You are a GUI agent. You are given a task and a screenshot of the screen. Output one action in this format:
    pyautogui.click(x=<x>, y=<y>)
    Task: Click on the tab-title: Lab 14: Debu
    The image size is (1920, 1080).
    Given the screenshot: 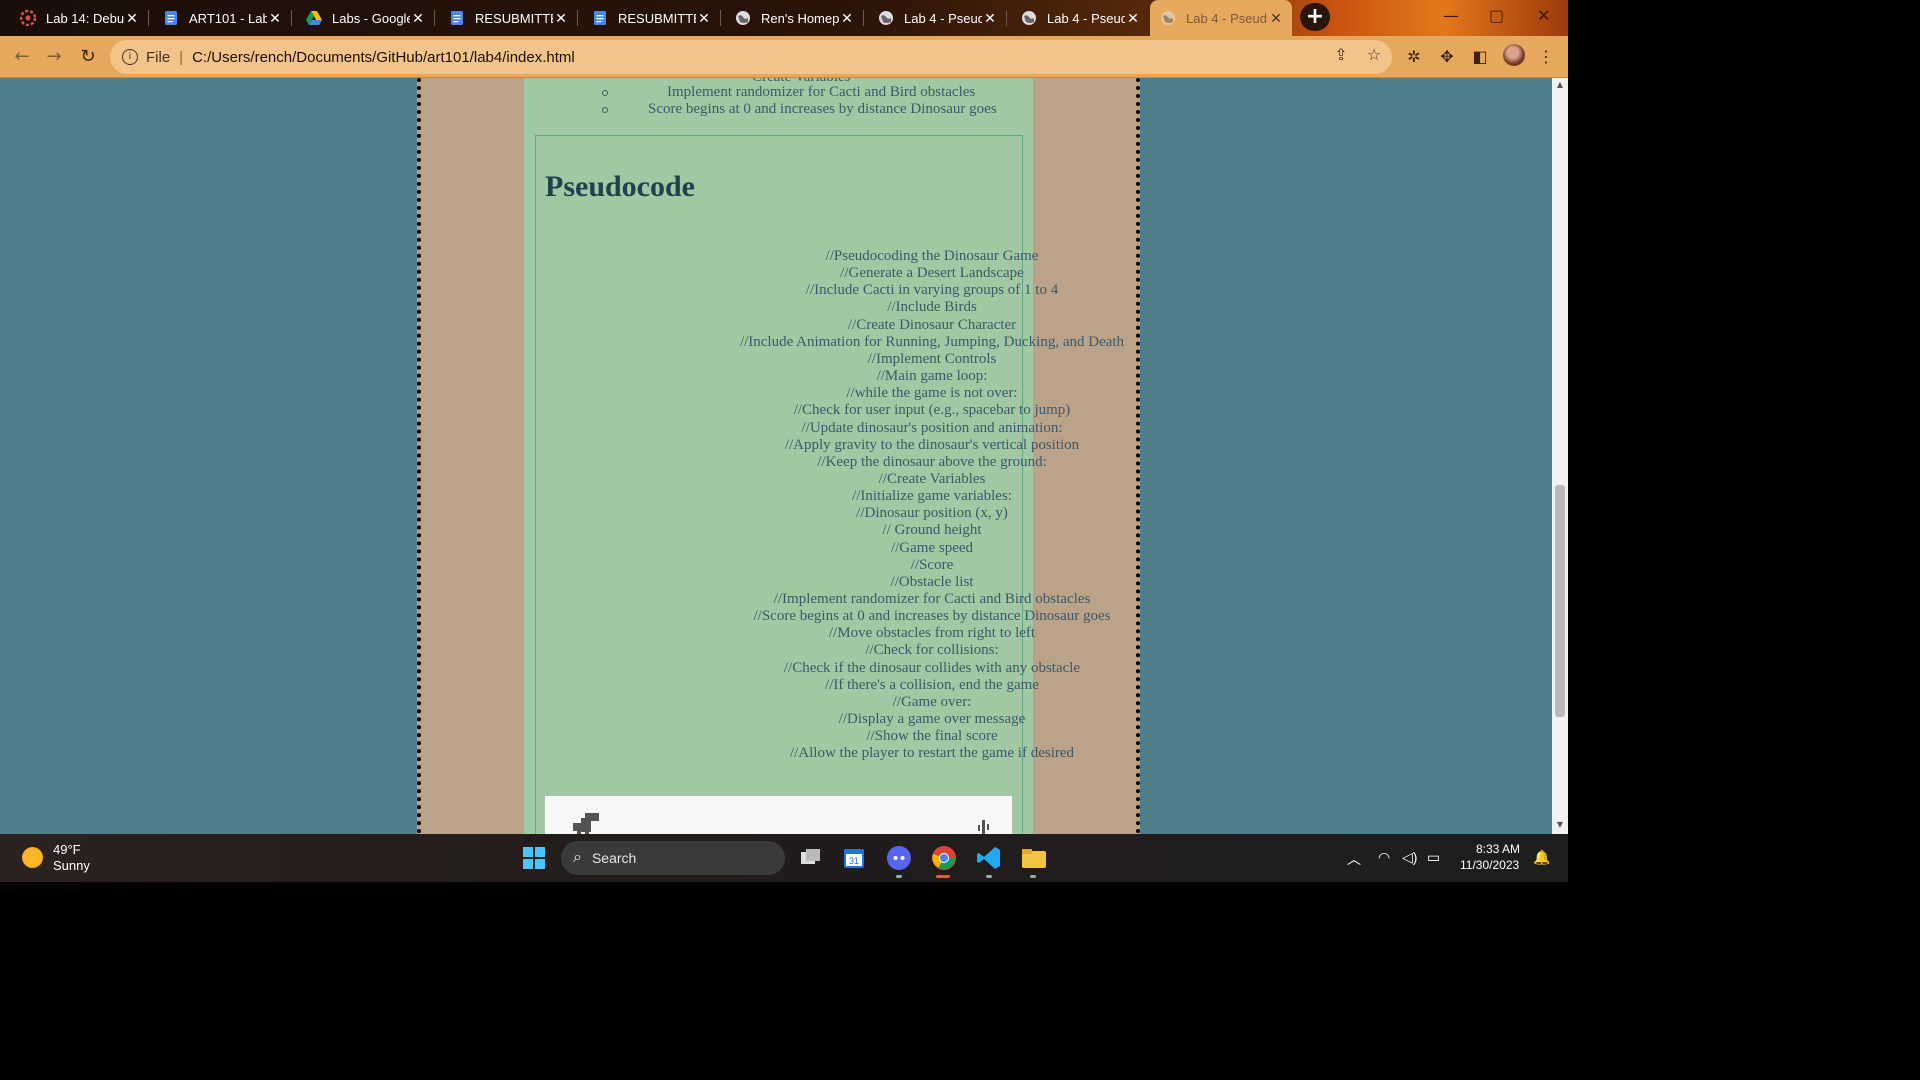 What is the action you would take?
    pyautogui.click(x=85, y=18)
    